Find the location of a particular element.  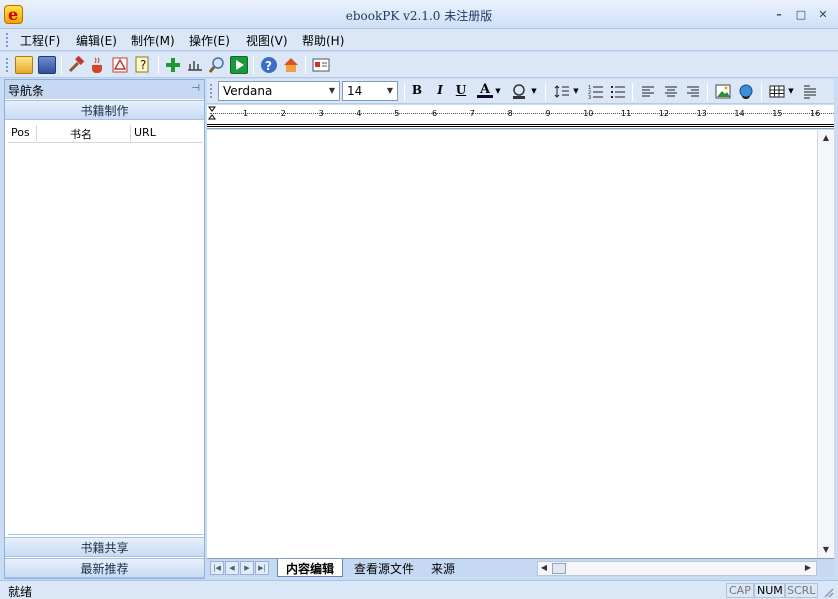

menu-make: 制作(M) is located at coordinates (153, 40).